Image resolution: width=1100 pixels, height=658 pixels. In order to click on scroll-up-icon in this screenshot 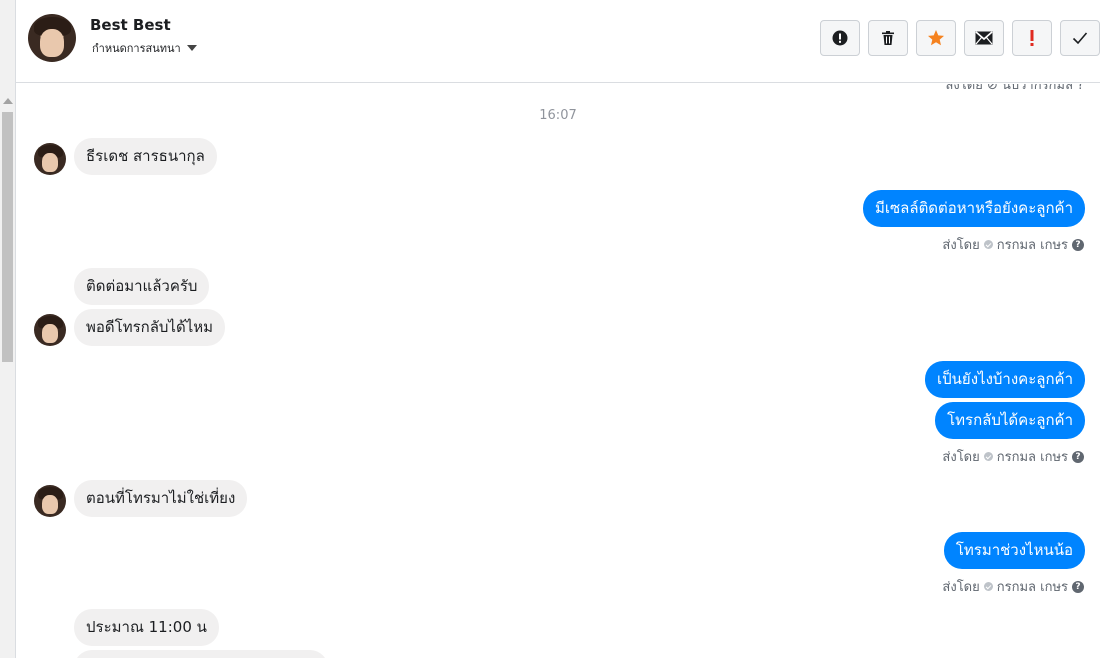, I will do `click(8, 101)`.